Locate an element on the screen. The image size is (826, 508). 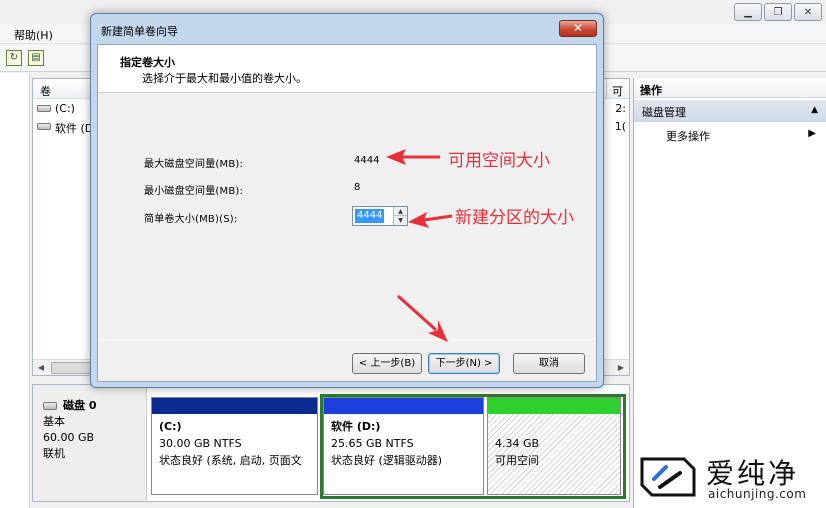
max-size-label: 最大磁盘空间量(MB): is located at coordinates (194, 164).